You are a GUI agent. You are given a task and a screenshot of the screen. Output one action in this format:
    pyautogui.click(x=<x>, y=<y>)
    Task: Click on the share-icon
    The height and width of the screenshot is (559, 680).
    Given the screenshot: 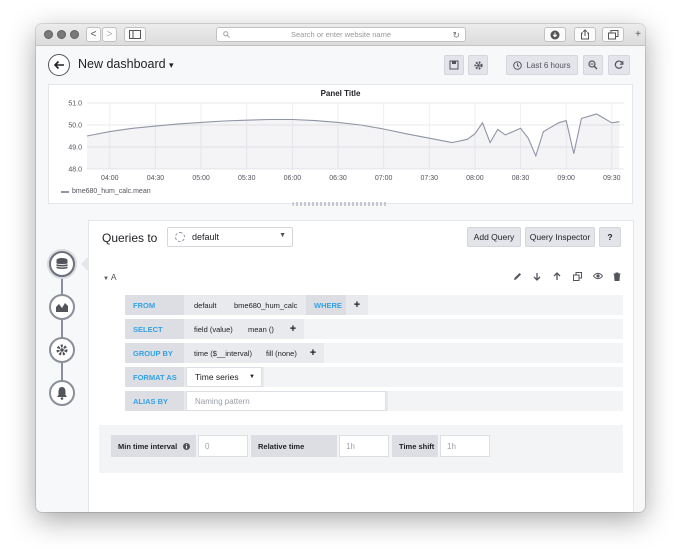 What is the action you would take?
    pyautogui.click(x=585, y=34)
    